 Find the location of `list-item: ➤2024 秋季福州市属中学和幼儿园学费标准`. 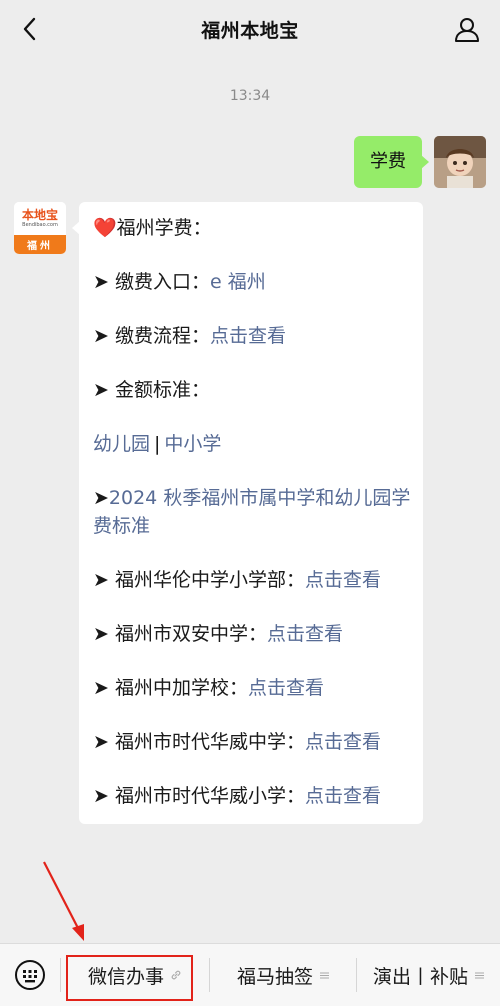

list-item: ➤2024 秋季福州市属中学和幼儿园学费标准 is located at coordinates (252, 512).